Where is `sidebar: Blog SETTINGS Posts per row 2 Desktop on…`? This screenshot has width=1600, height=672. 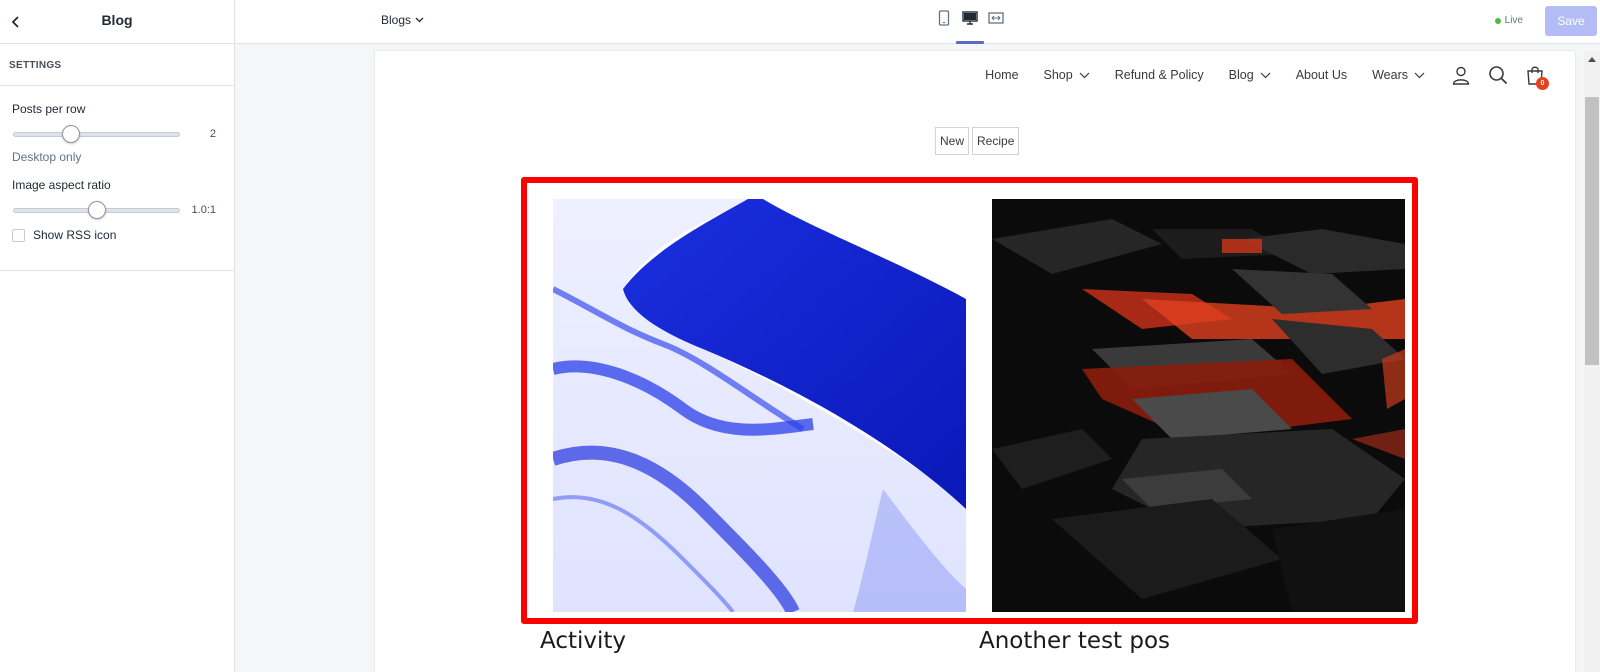
sidebar: Blog SETTINGS Posts per row 2 Desktop on… is located at coordinates (117, 336).